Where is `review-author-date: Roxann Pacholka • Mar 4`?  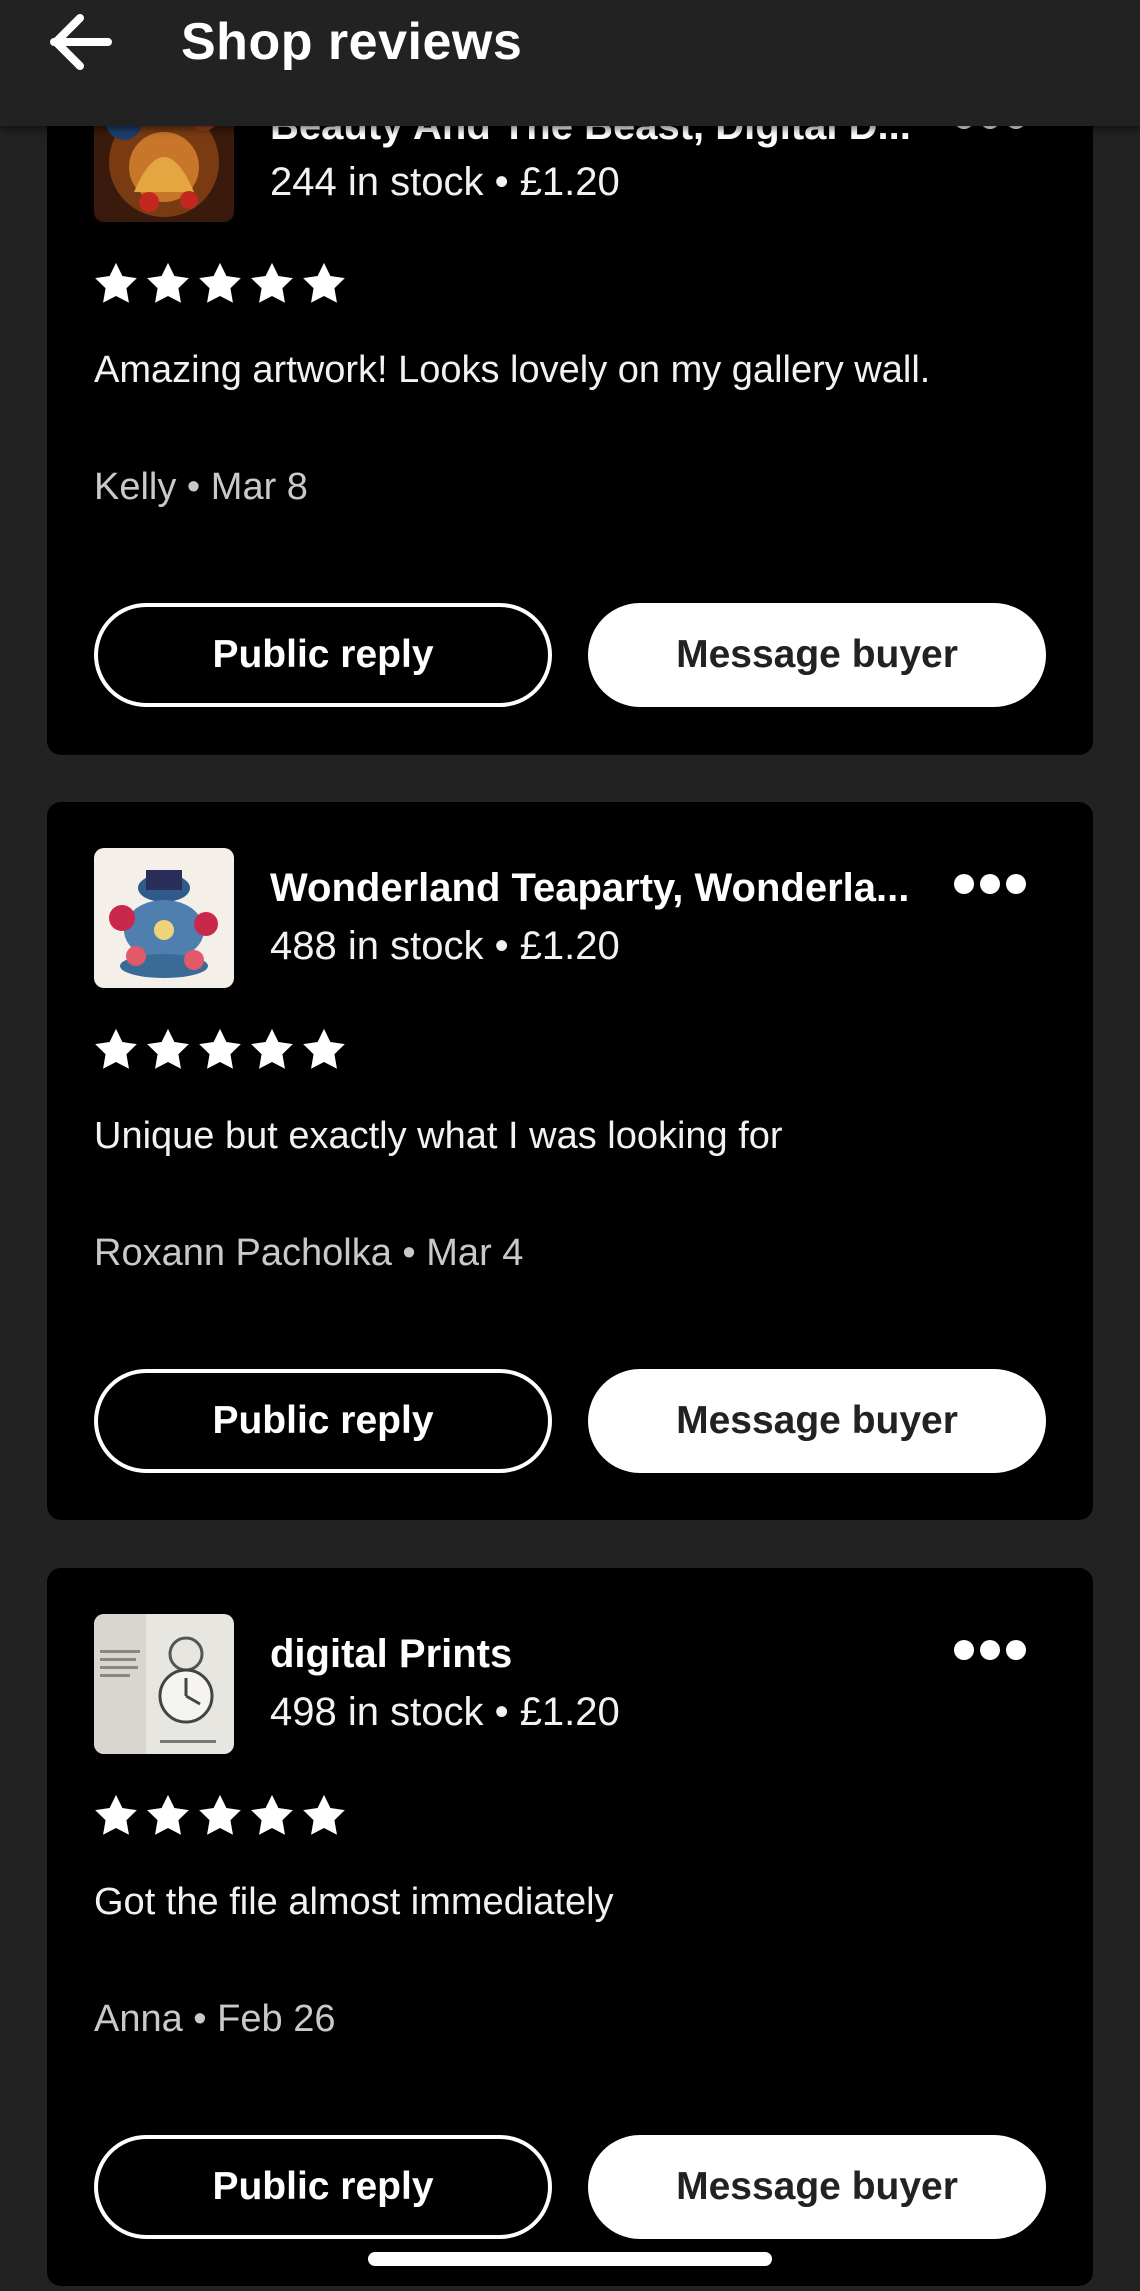
review-author-date: Roxann Pacholka • Mar 4 is located at coordinates (309, 1253).